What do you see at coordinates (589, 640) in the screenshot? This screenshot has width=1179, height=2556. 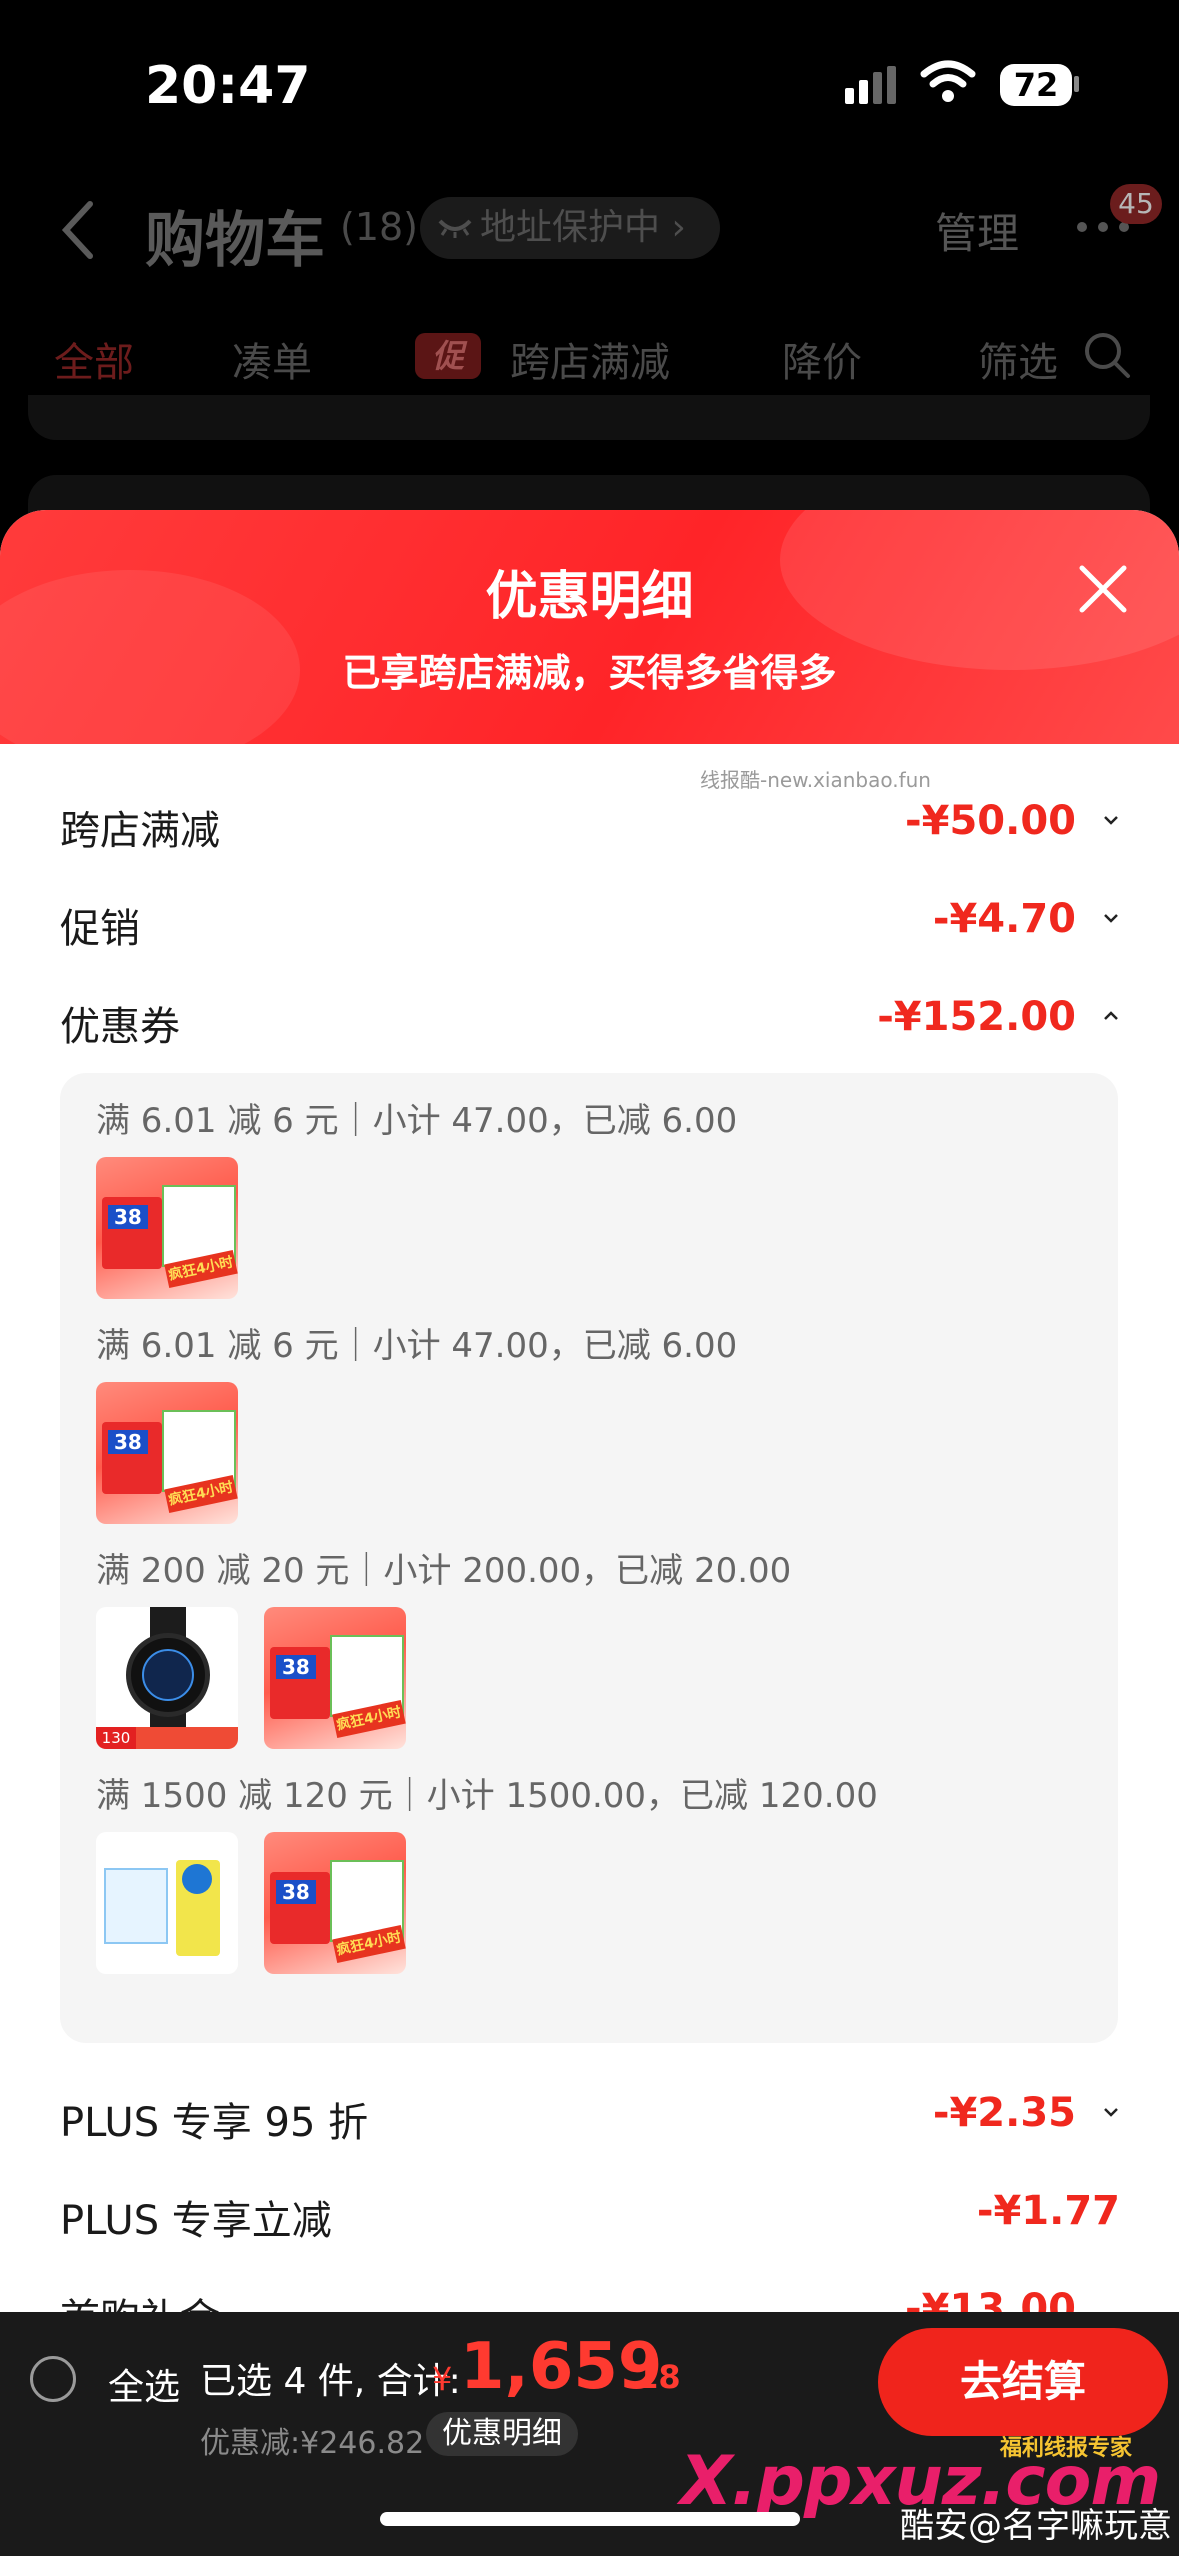 I see `sheet-header: 优惠明细 已享跨店满减，买得多省得多` at bounding box center [589, 640].